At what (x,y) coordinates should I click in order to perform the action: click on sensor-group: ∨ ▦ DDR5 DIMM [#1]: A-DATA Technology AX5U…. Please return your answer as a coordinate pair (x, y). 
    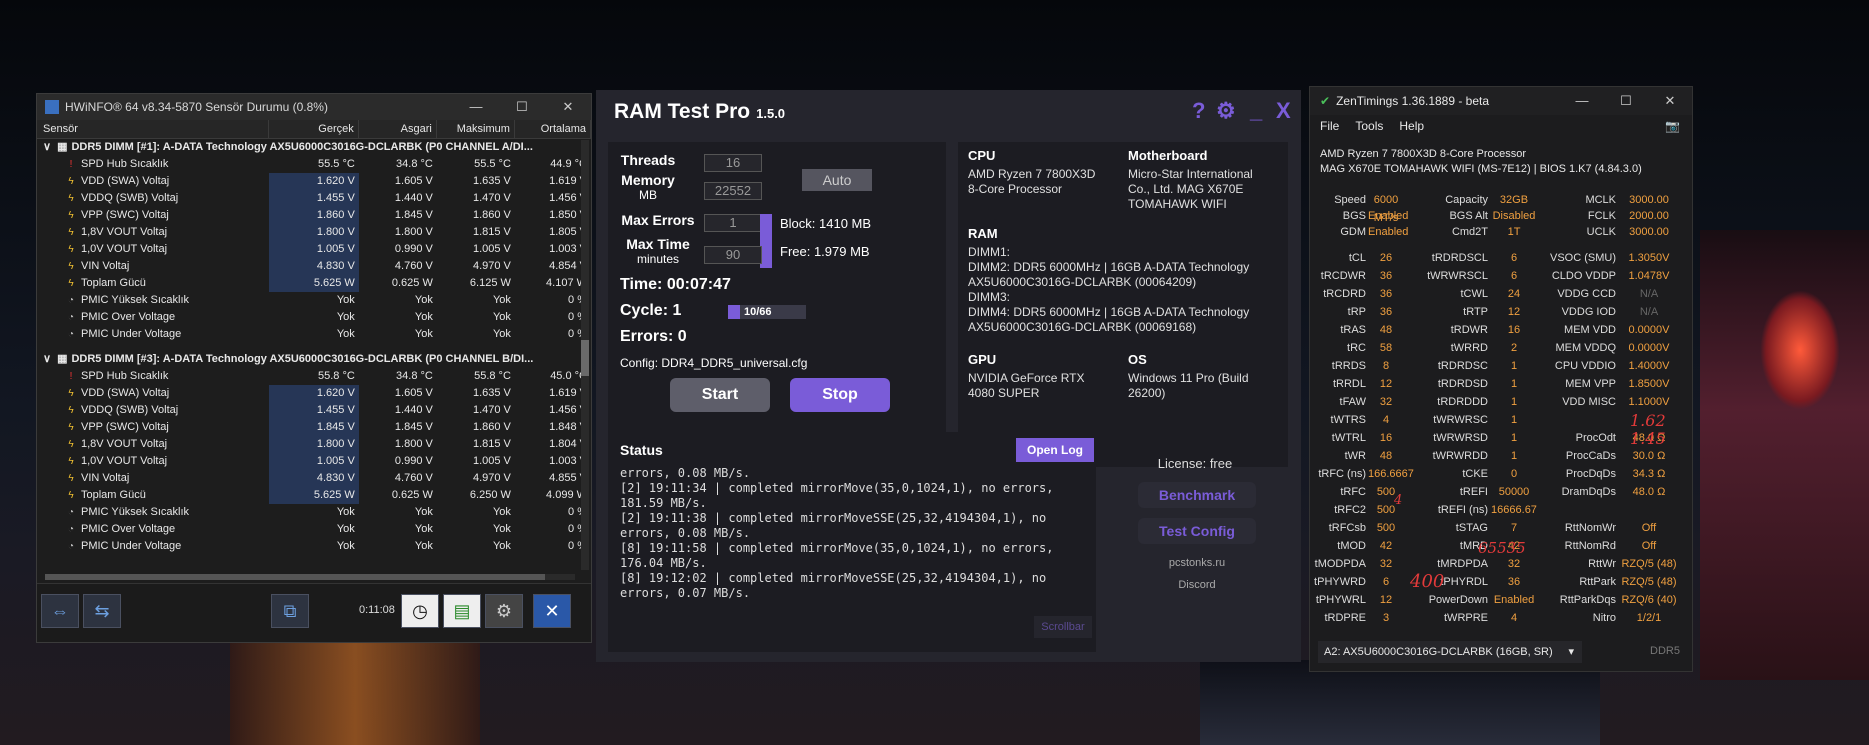
    Looking at the image, I should click on (314, 147).